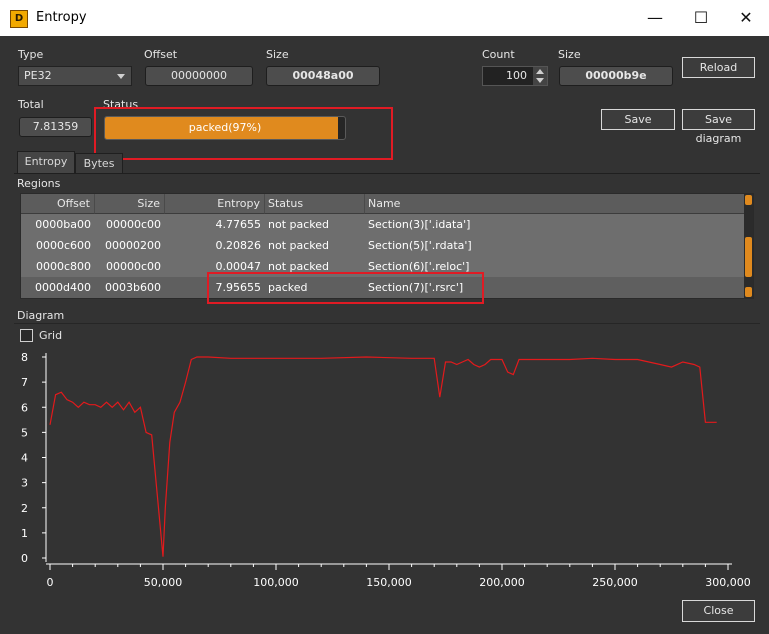 This screenshot has width=769, height=634. Describe the element at coordinates (718, 611) in the screenshot. I see `close-button: Close` at that location.